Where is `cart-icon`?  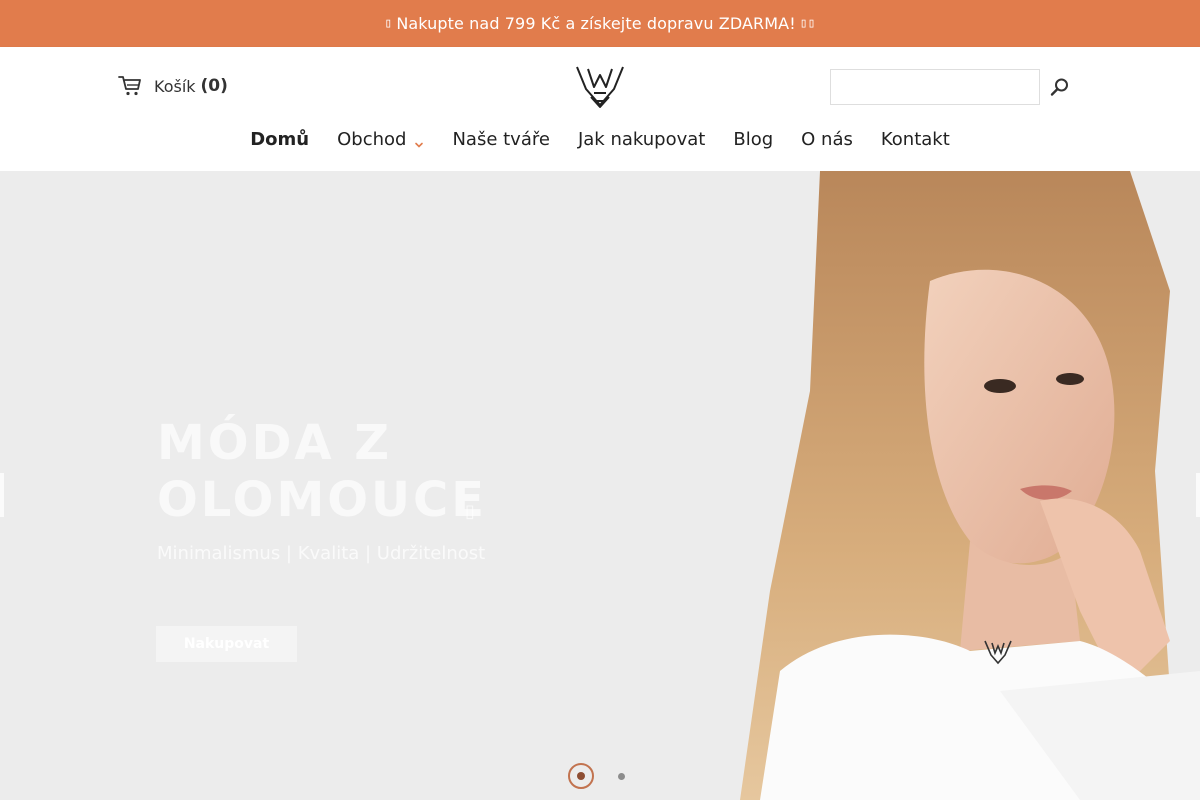
cart-icon is located at coordinates (130, 86).